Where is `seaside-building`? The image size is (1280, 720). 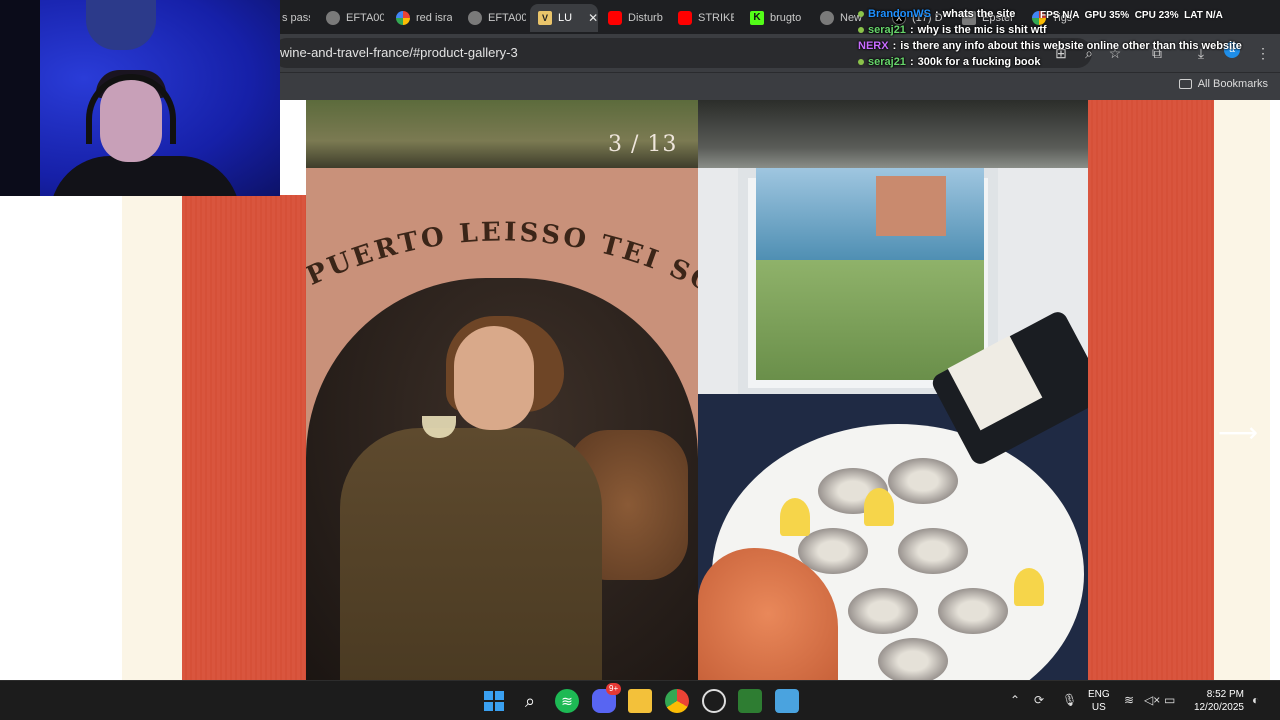 seaside-building is located at coordinates (911, 206).